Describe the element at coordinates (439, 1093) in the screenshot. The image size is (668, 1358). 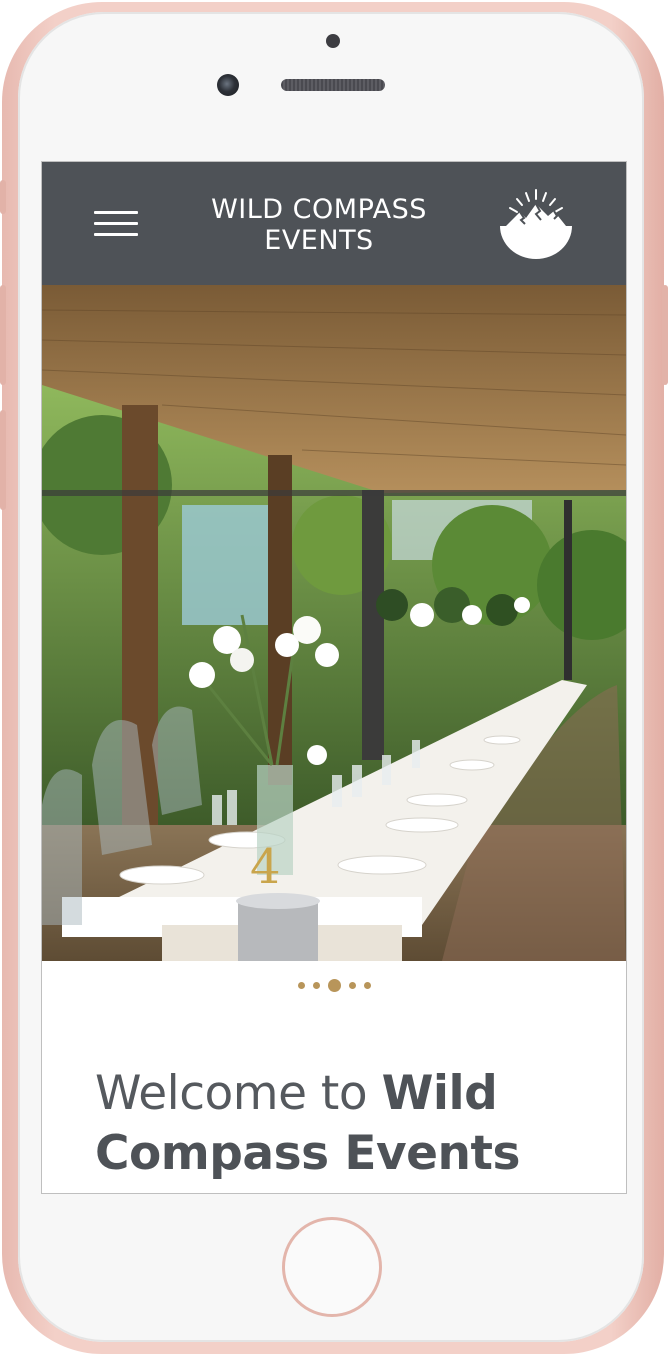
I see `welcome-brand-line1: Wild` at that location.